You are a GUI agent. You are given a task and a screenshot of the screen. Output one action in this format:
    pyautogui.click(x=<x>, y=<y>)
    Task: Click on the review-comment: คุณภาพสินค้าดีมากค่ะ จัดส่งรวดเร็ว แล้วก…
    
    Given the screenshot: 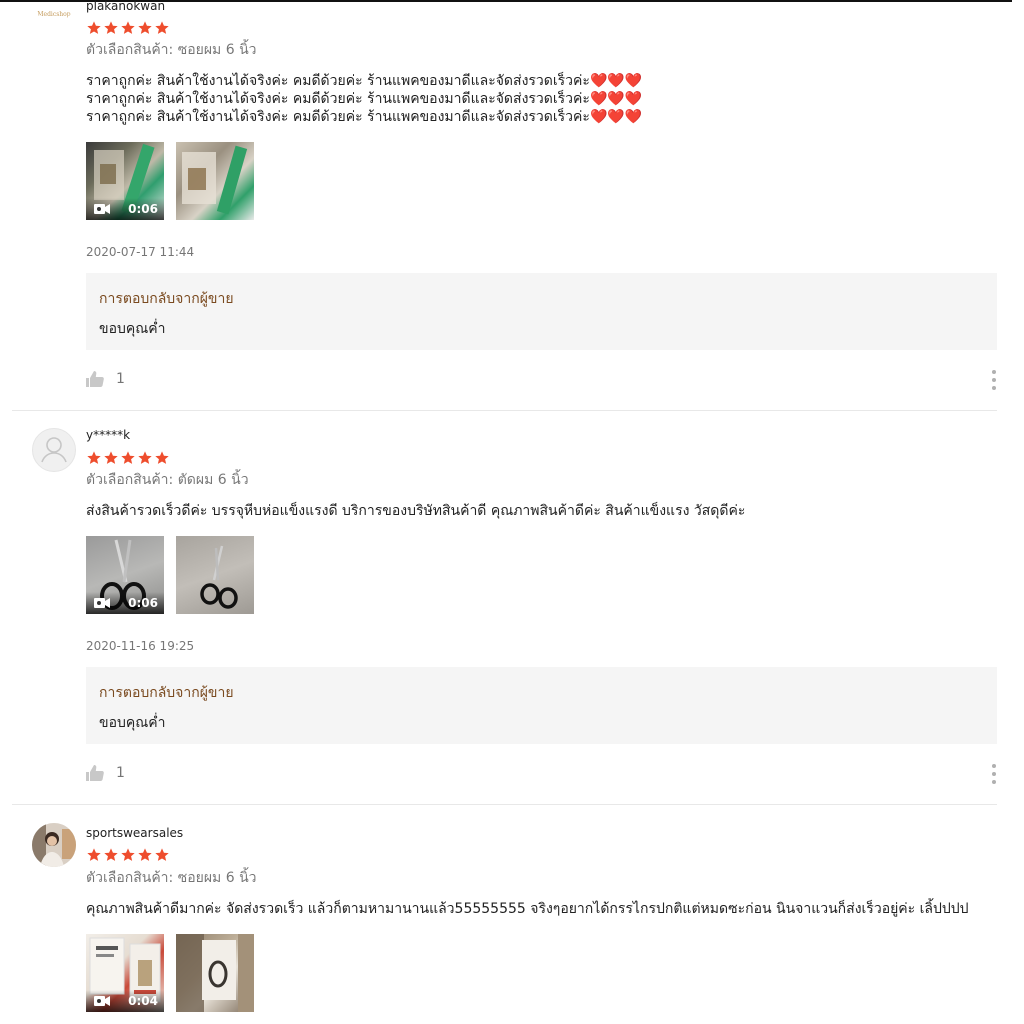 What is the action you would take?
    pyautogui.click(x=527, y=909)
    